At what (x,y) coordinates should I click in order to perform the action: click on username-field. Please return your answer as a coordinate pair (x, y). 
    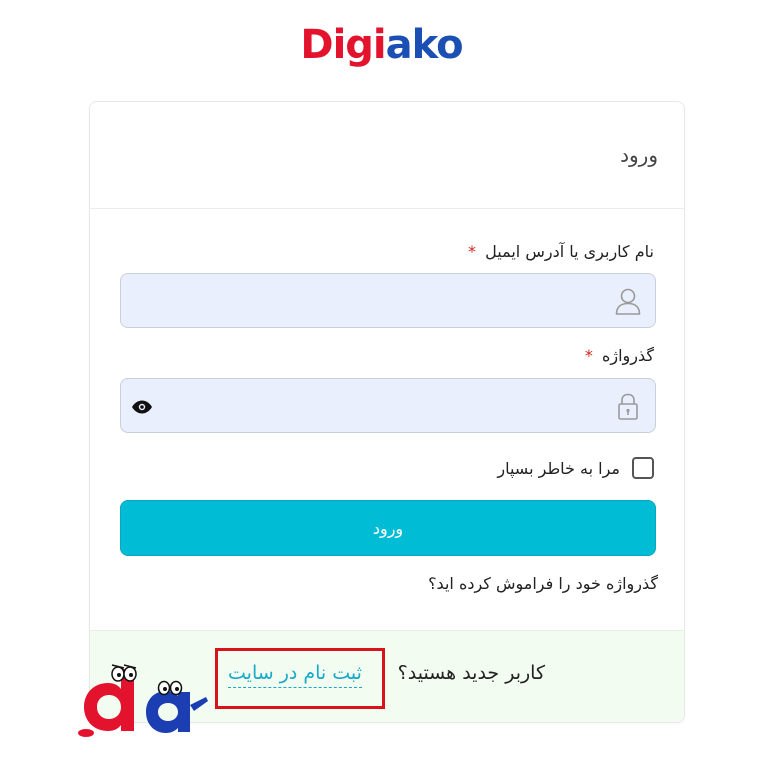
    Looking at the image, I should click on (388, 300).